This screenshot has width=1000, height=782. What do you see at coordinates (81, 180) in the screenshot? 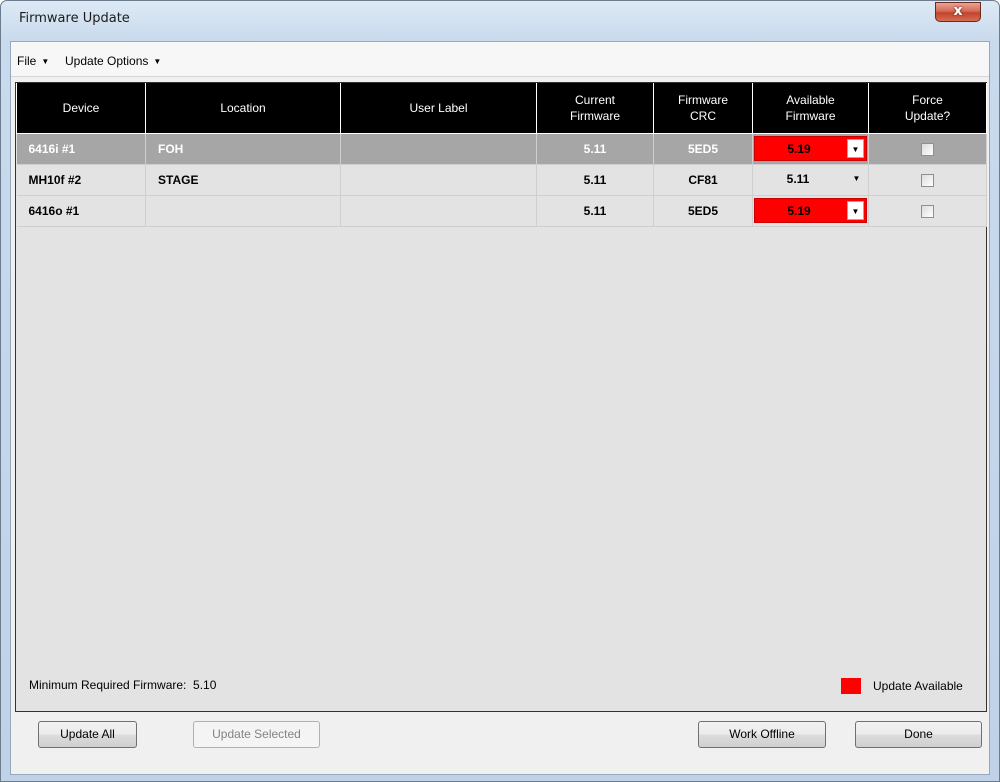
I see `cell-device: MH10f #2` at bounding box center [81, 180].